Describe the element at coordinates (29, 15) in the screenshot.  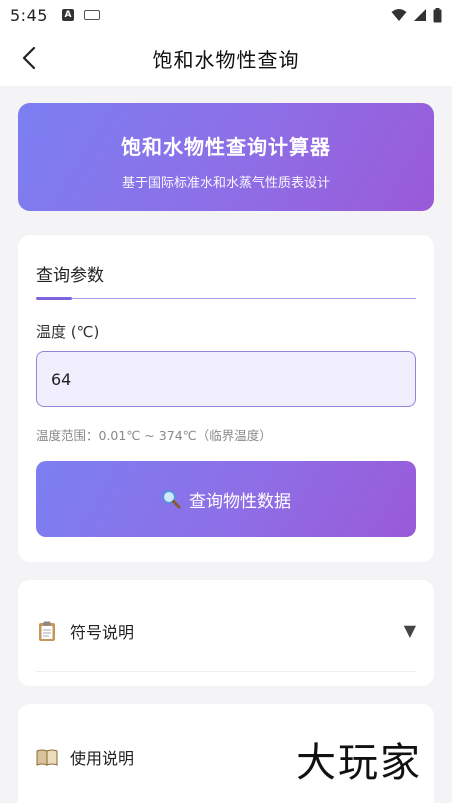
I see `status-time: 5:45` at that location.